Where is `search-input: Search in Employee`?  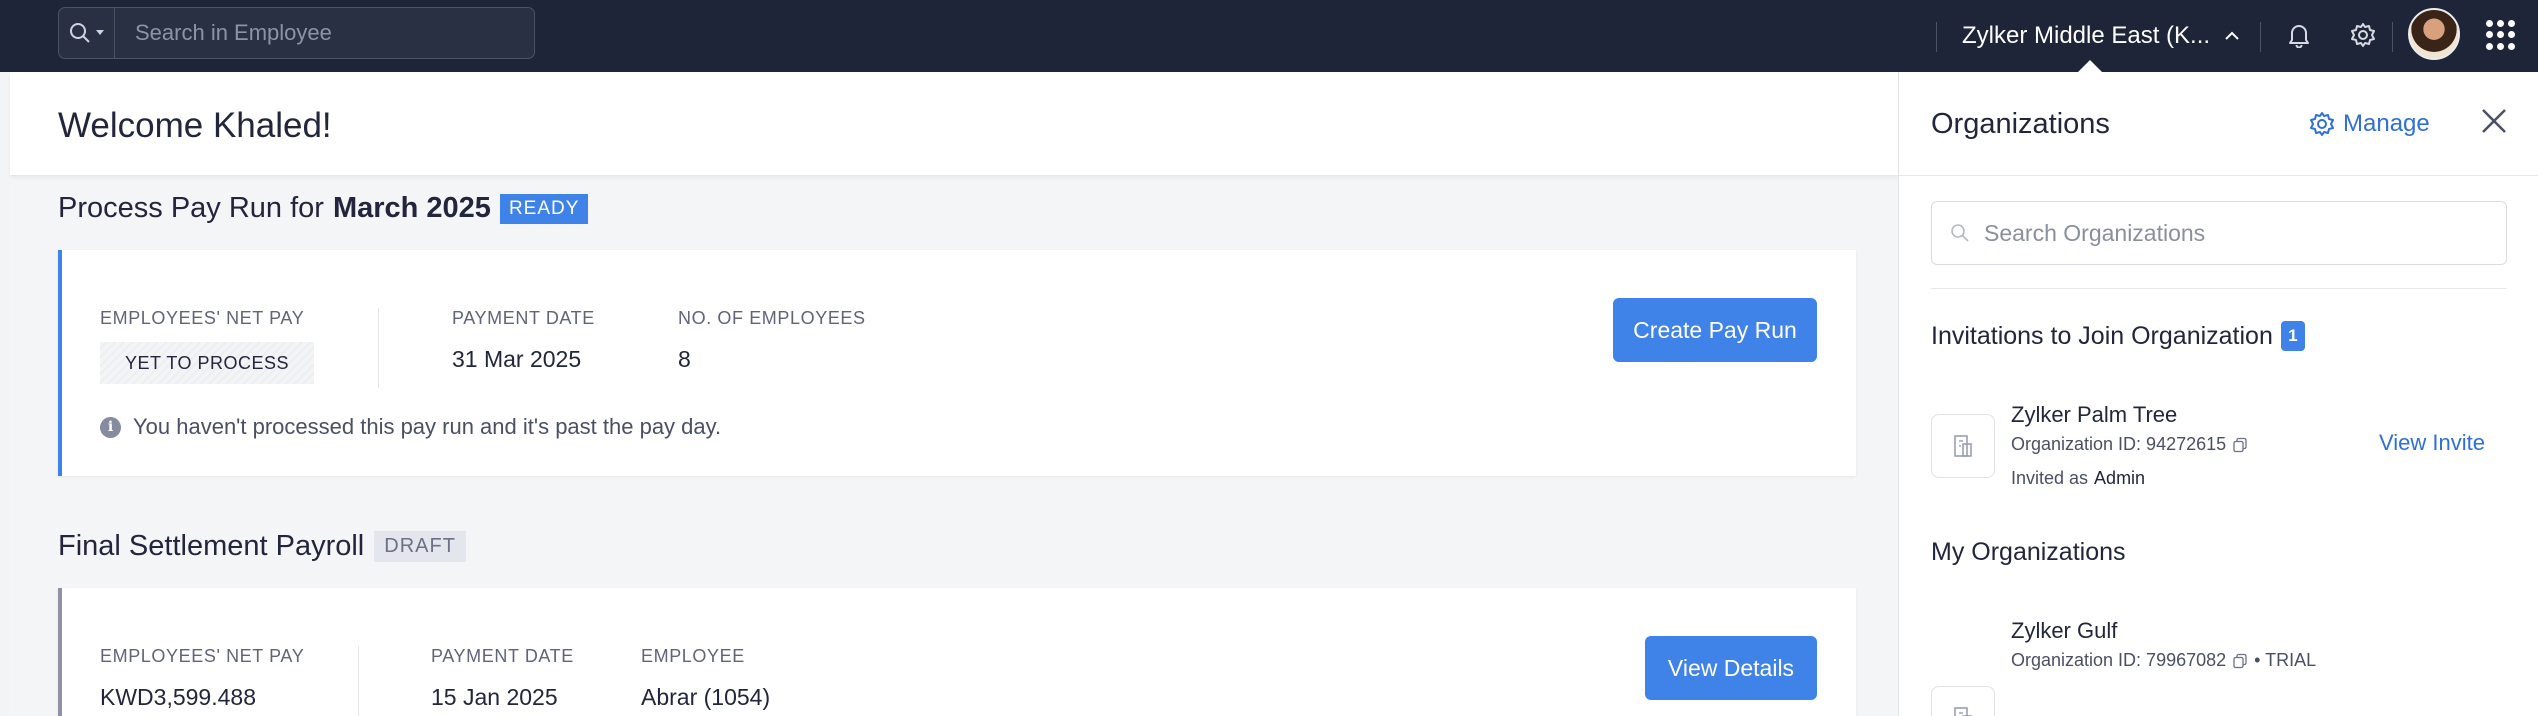 search-input: Search in Employee is located at coordinates (233, 33).